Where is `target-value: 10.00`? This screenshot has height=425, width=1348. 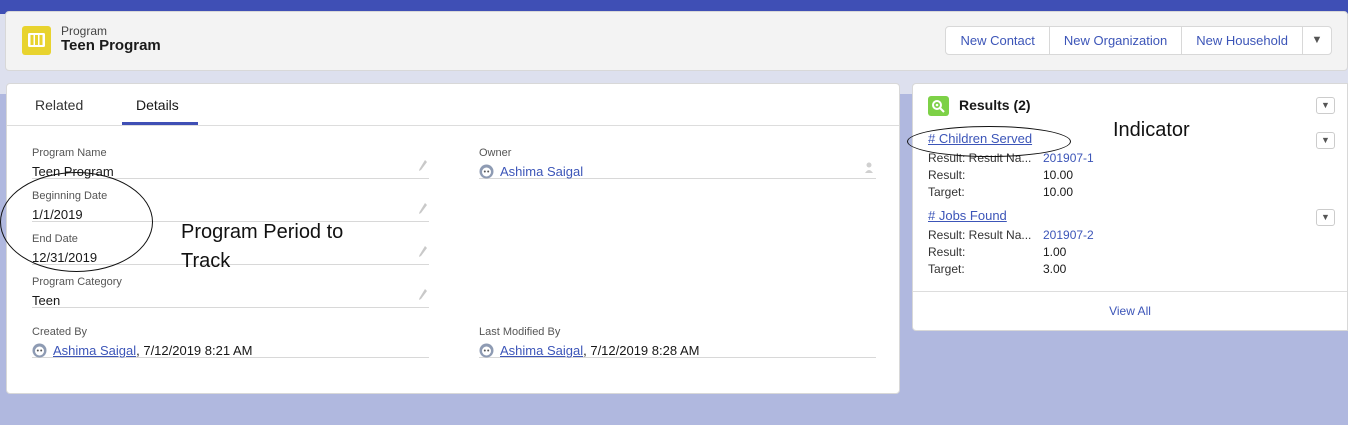 target-value: 10.00 is located at coordinates (1058, 192).